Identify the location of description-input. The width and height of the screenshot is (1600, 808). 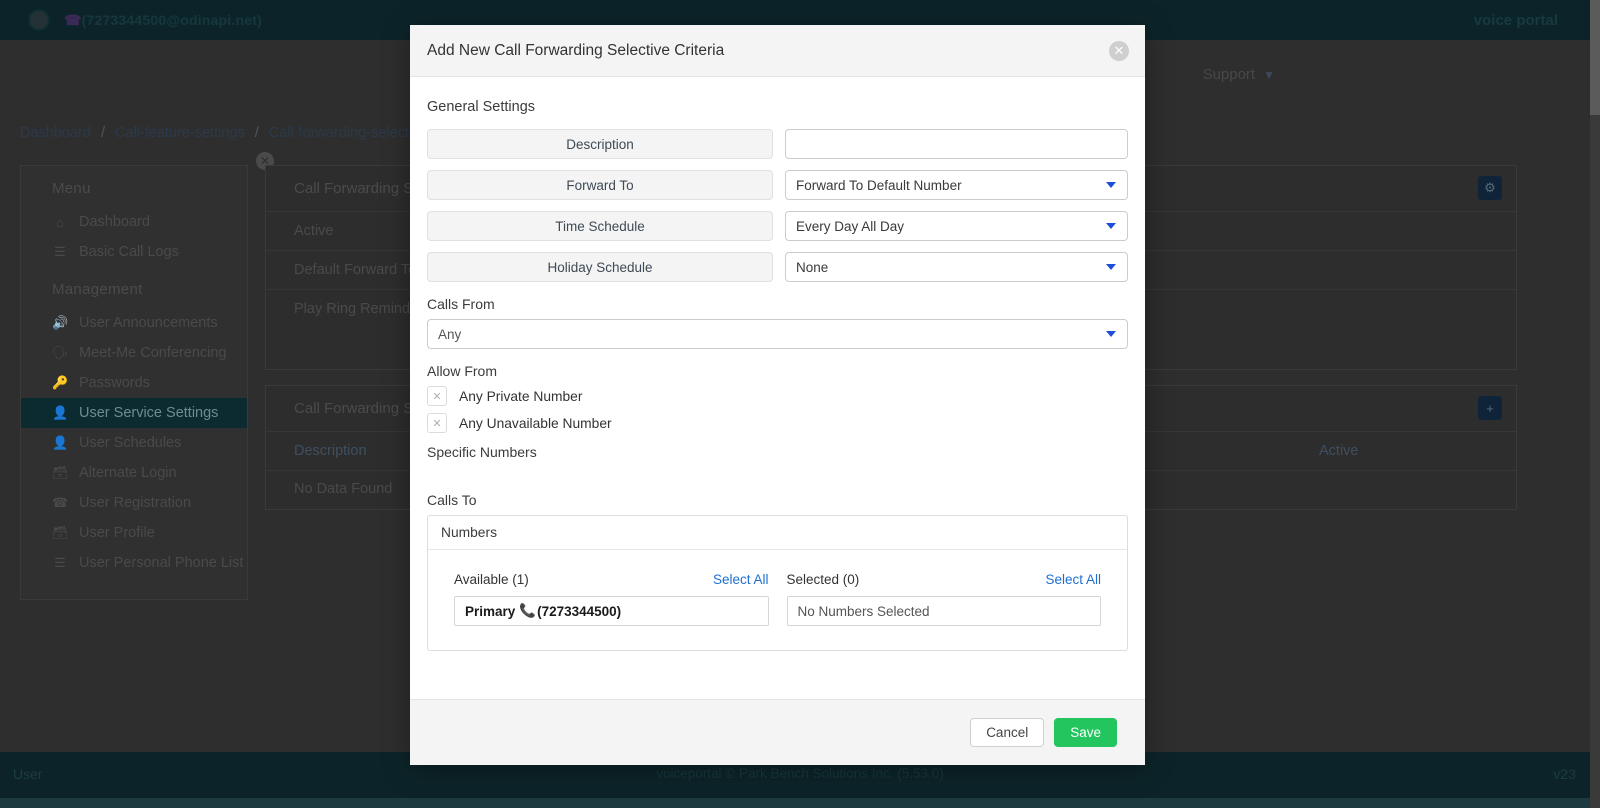
(956, 144).